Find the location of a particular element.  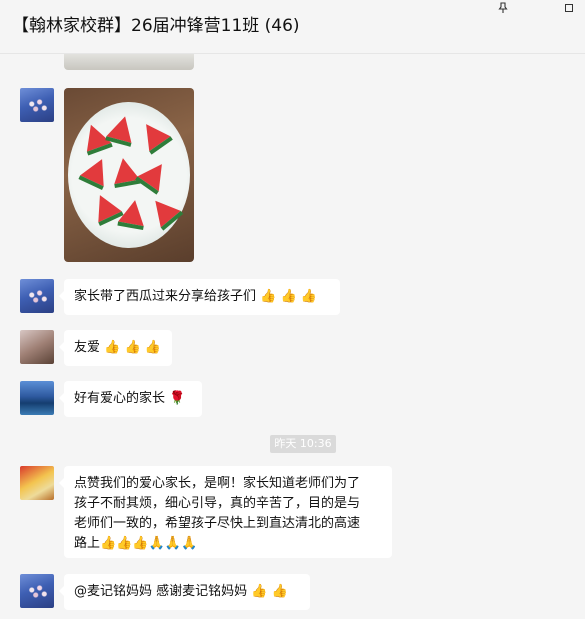

message-text: @麦记铭妈妈 感谢麦记铭妈妈 is located at coordinates (161, 591).